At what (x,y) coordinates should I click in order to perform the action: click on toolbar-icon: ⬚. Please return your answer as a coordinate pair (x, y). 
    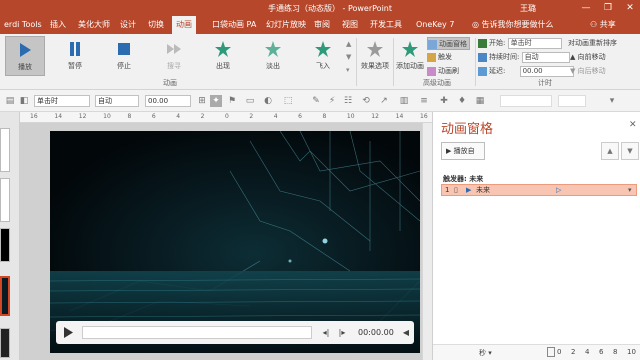
    Looking at the image, I should click on (288, 101).